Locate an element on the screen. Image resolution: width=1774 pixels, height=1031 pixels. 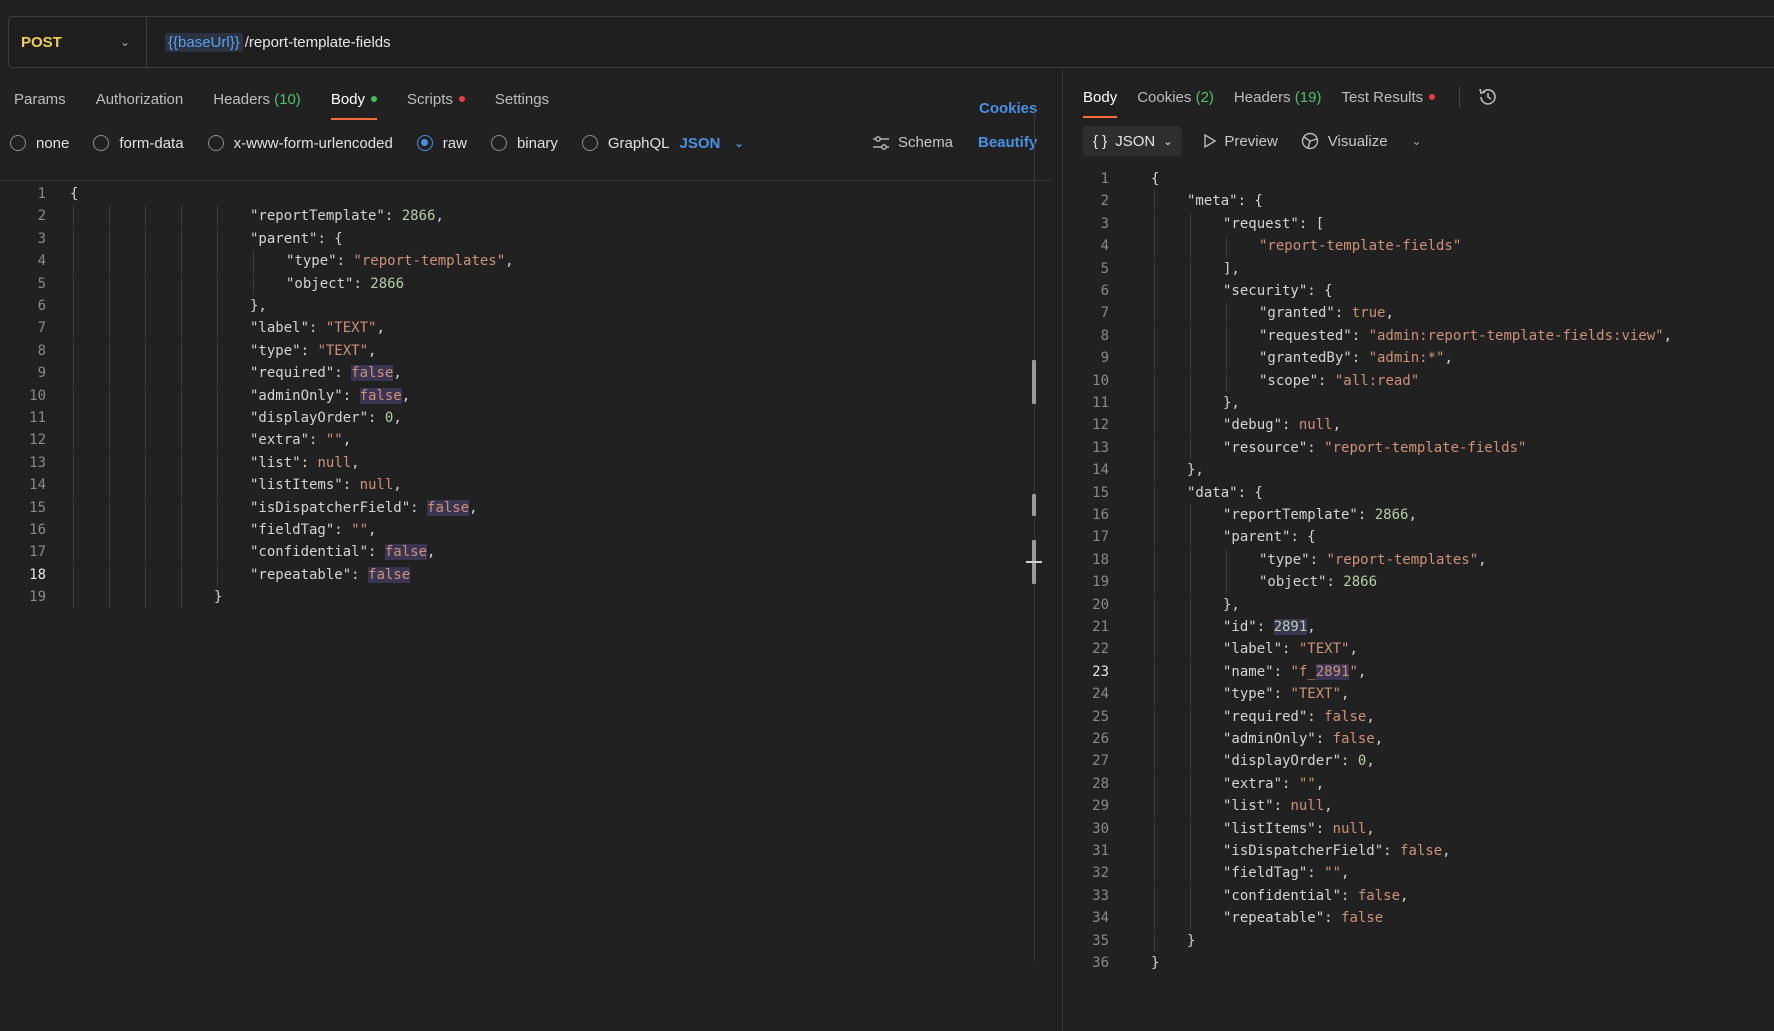
body-mode-raw: raw is located at coordinates (441, 143).